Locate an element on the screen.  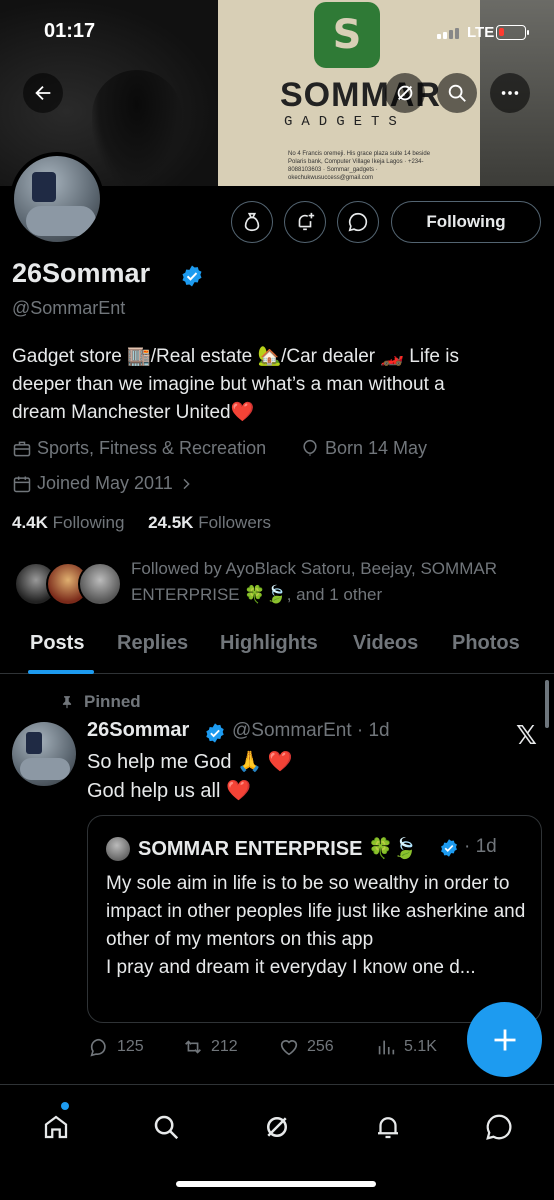
balloon-icon is located at coordinates (310, 447).